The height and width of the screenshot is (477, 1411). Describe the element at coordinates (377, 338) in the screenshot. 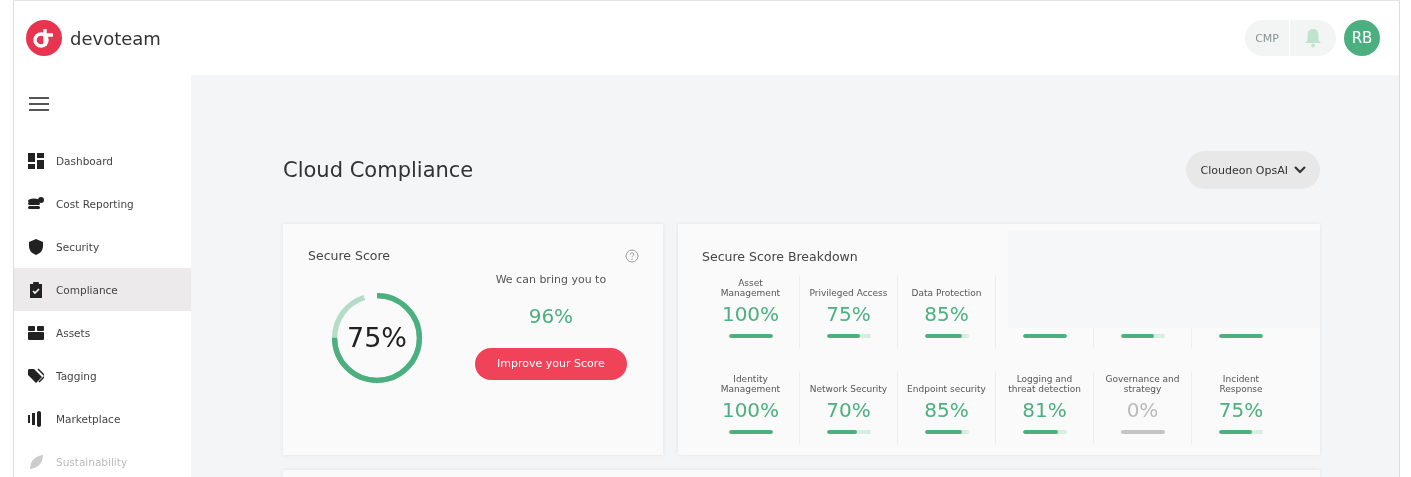

I see `score-value: 75%` at that location.